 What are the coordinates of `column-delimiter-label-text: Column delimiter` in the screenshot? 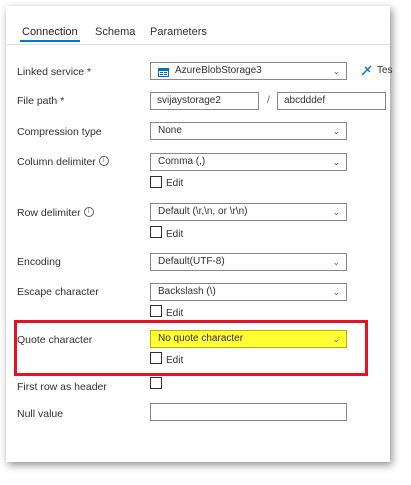 It's located at (56, 162).